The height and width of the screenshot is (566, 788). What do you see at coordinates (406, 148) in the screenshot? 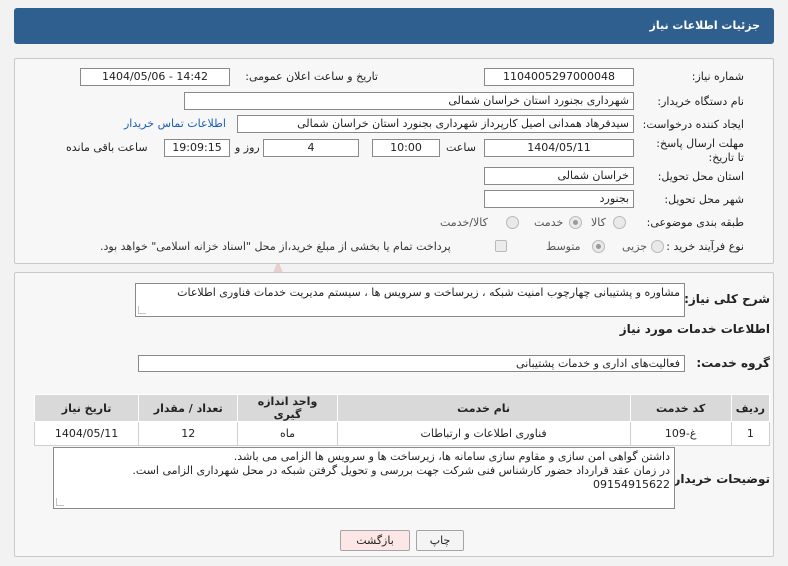
I see `deadline-time-field: 10:00` at bounding box center [406, 148].